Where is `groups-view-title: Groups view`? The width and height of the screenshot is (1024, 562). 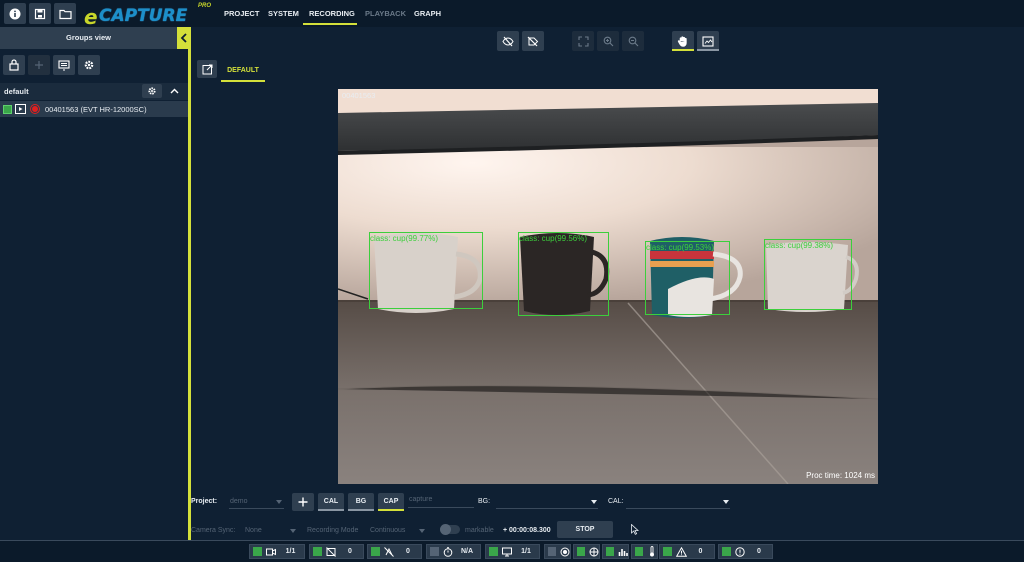 groups-view-title: Groups view is located at coordinates (88, 38).